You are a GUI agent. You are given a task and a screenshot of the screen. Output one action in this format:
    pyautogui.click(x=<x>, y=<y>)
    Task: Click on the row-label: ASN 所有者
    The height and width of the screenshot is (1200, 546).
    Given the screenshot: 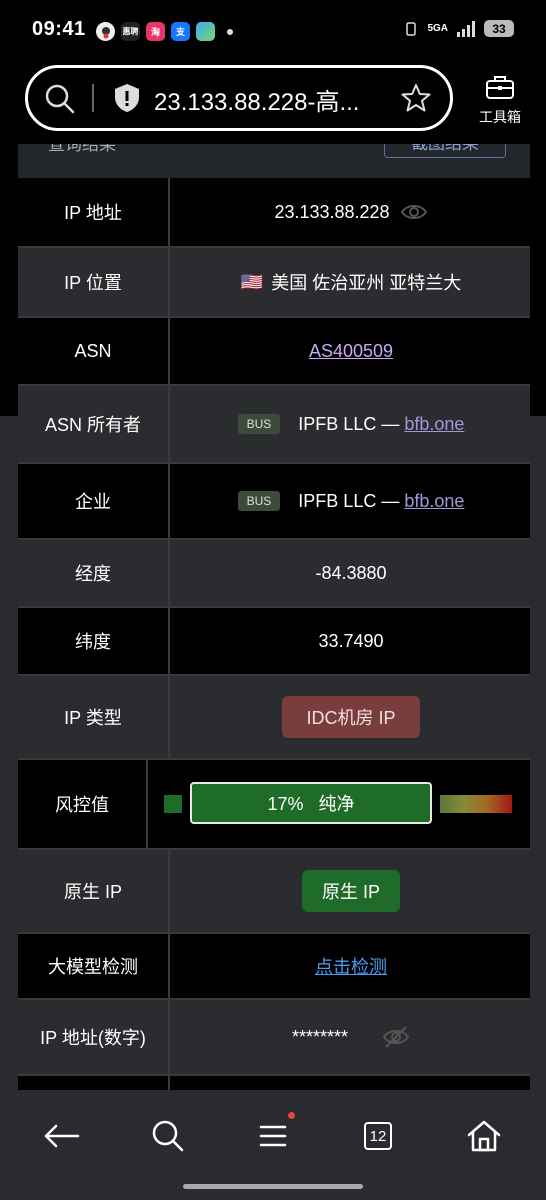 What is the action you would take?
    pyautogui.click(x=94, y=424)
    